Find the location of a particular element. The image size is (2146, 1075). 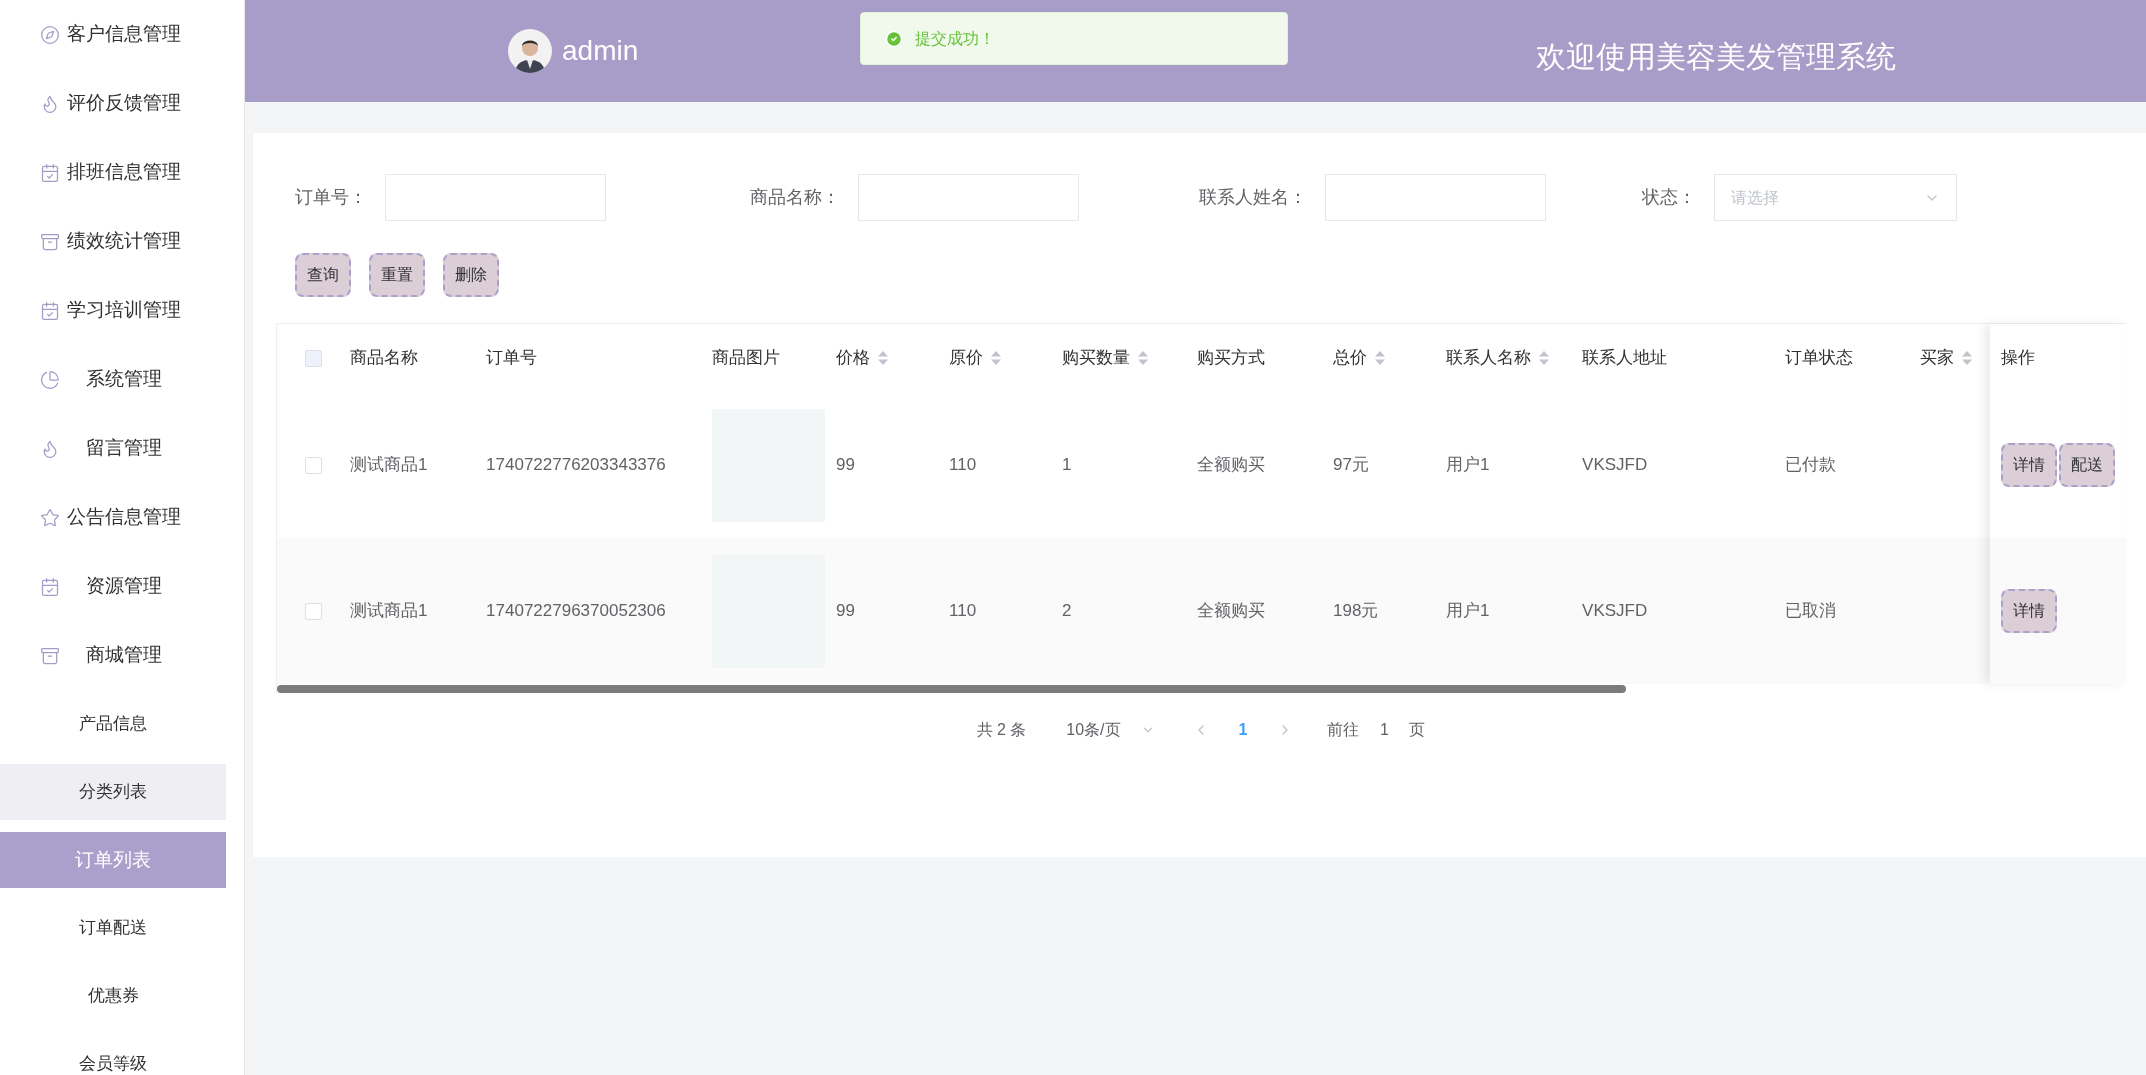

sidebar-item: 客户信息管理 is located at coordinates (113, 34).